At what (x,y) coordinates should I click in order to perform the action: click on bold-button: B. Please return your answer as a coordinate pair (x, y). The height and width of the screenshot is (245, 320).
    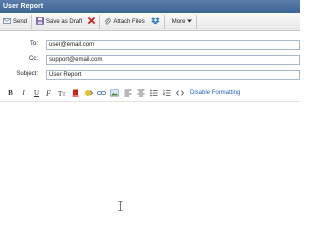
    Looking at the image, I should click on (10, 93).